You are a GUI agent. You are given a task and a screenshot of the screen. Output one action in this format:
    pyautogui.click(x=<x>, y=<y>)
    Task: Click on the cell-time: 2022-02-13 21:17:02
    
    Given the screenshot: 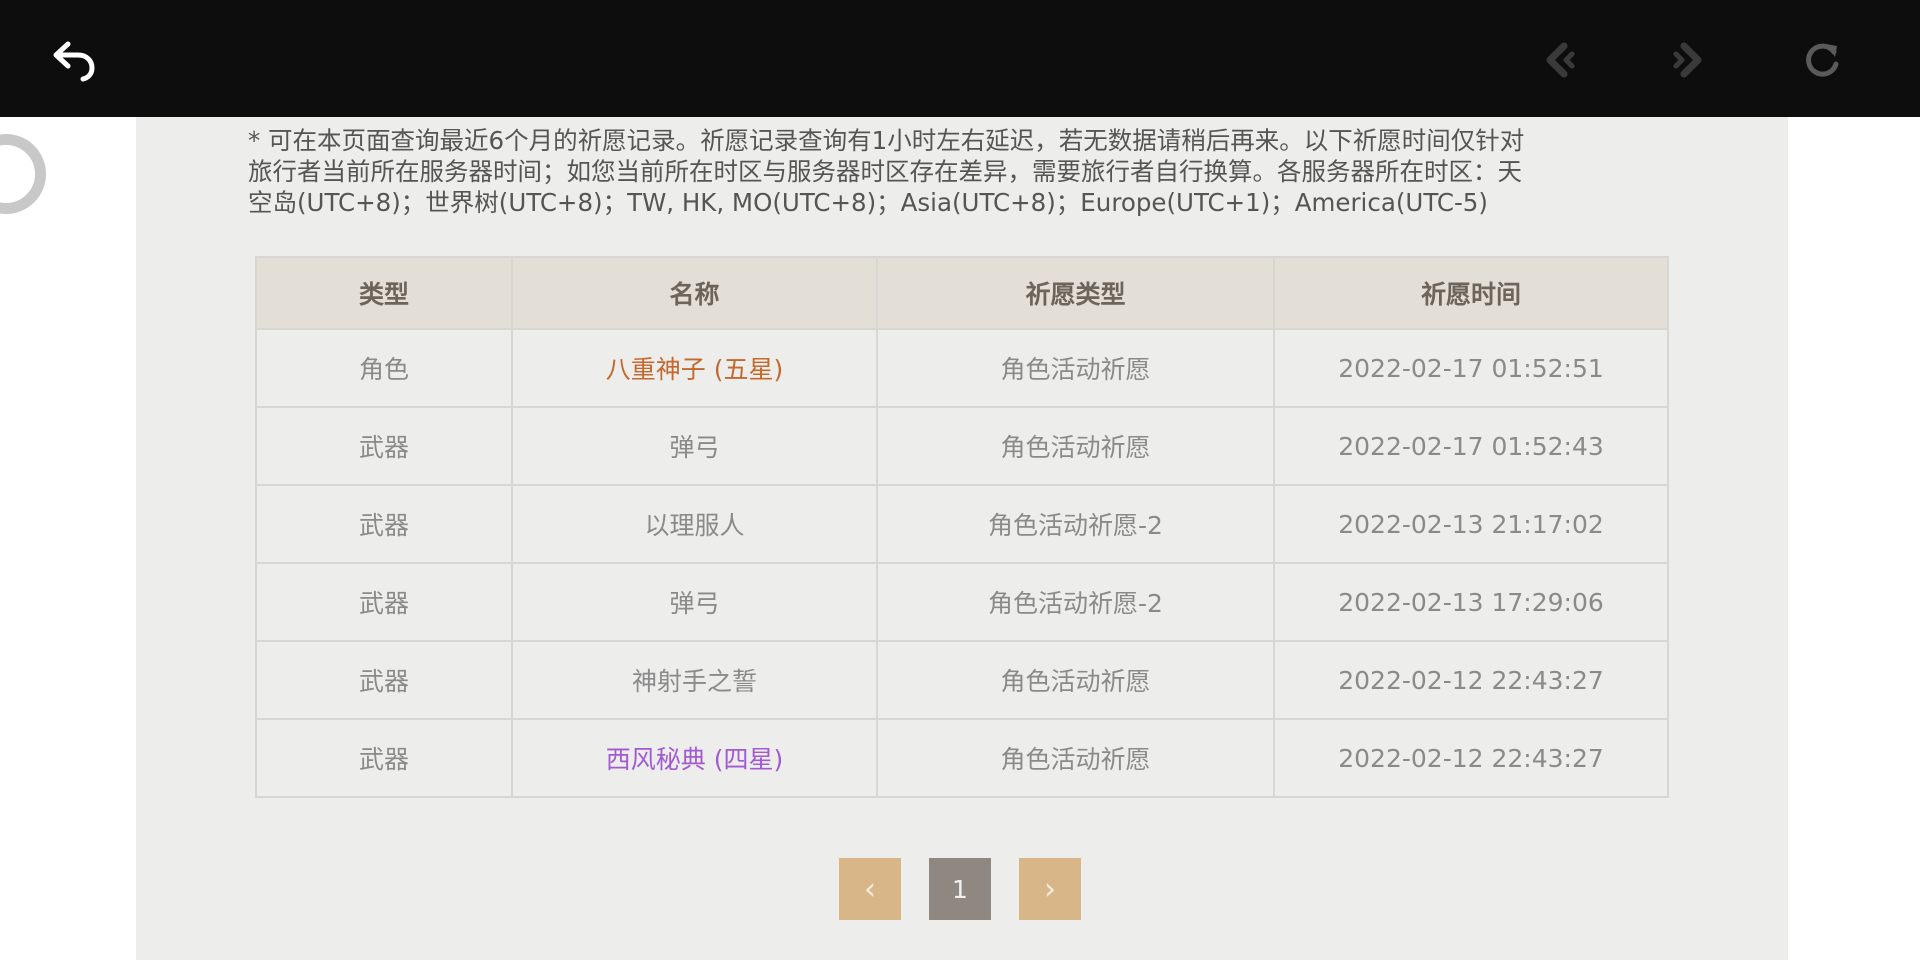 What is the action you would take?
    pyautogui.click(x=1471, y=524)
    